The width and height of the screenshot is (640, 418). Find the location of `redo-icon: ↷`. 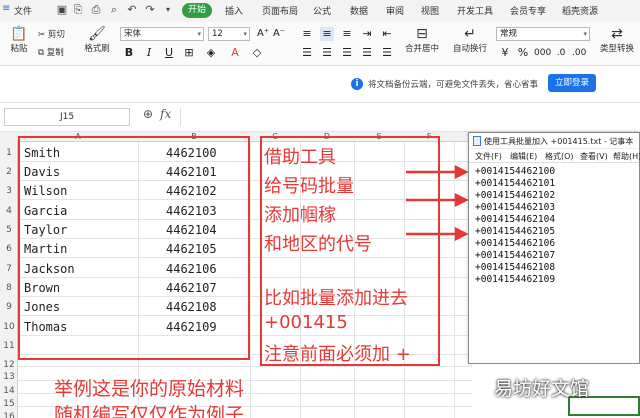

redo-icon: ↷ is located at coordinates (150, 10).